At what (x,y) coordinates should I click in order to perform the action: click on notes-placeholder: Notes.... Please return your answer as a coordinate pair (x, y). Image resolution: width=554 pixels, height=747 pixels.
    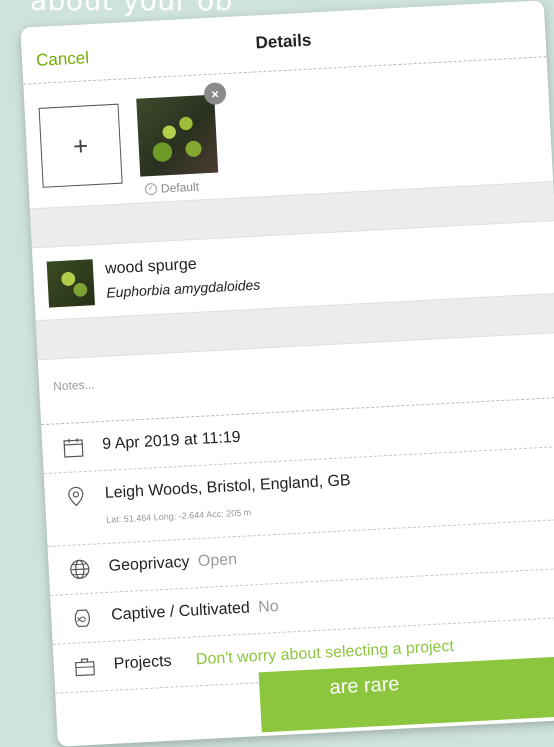
    Looking at the image, I should click on (74, 385).